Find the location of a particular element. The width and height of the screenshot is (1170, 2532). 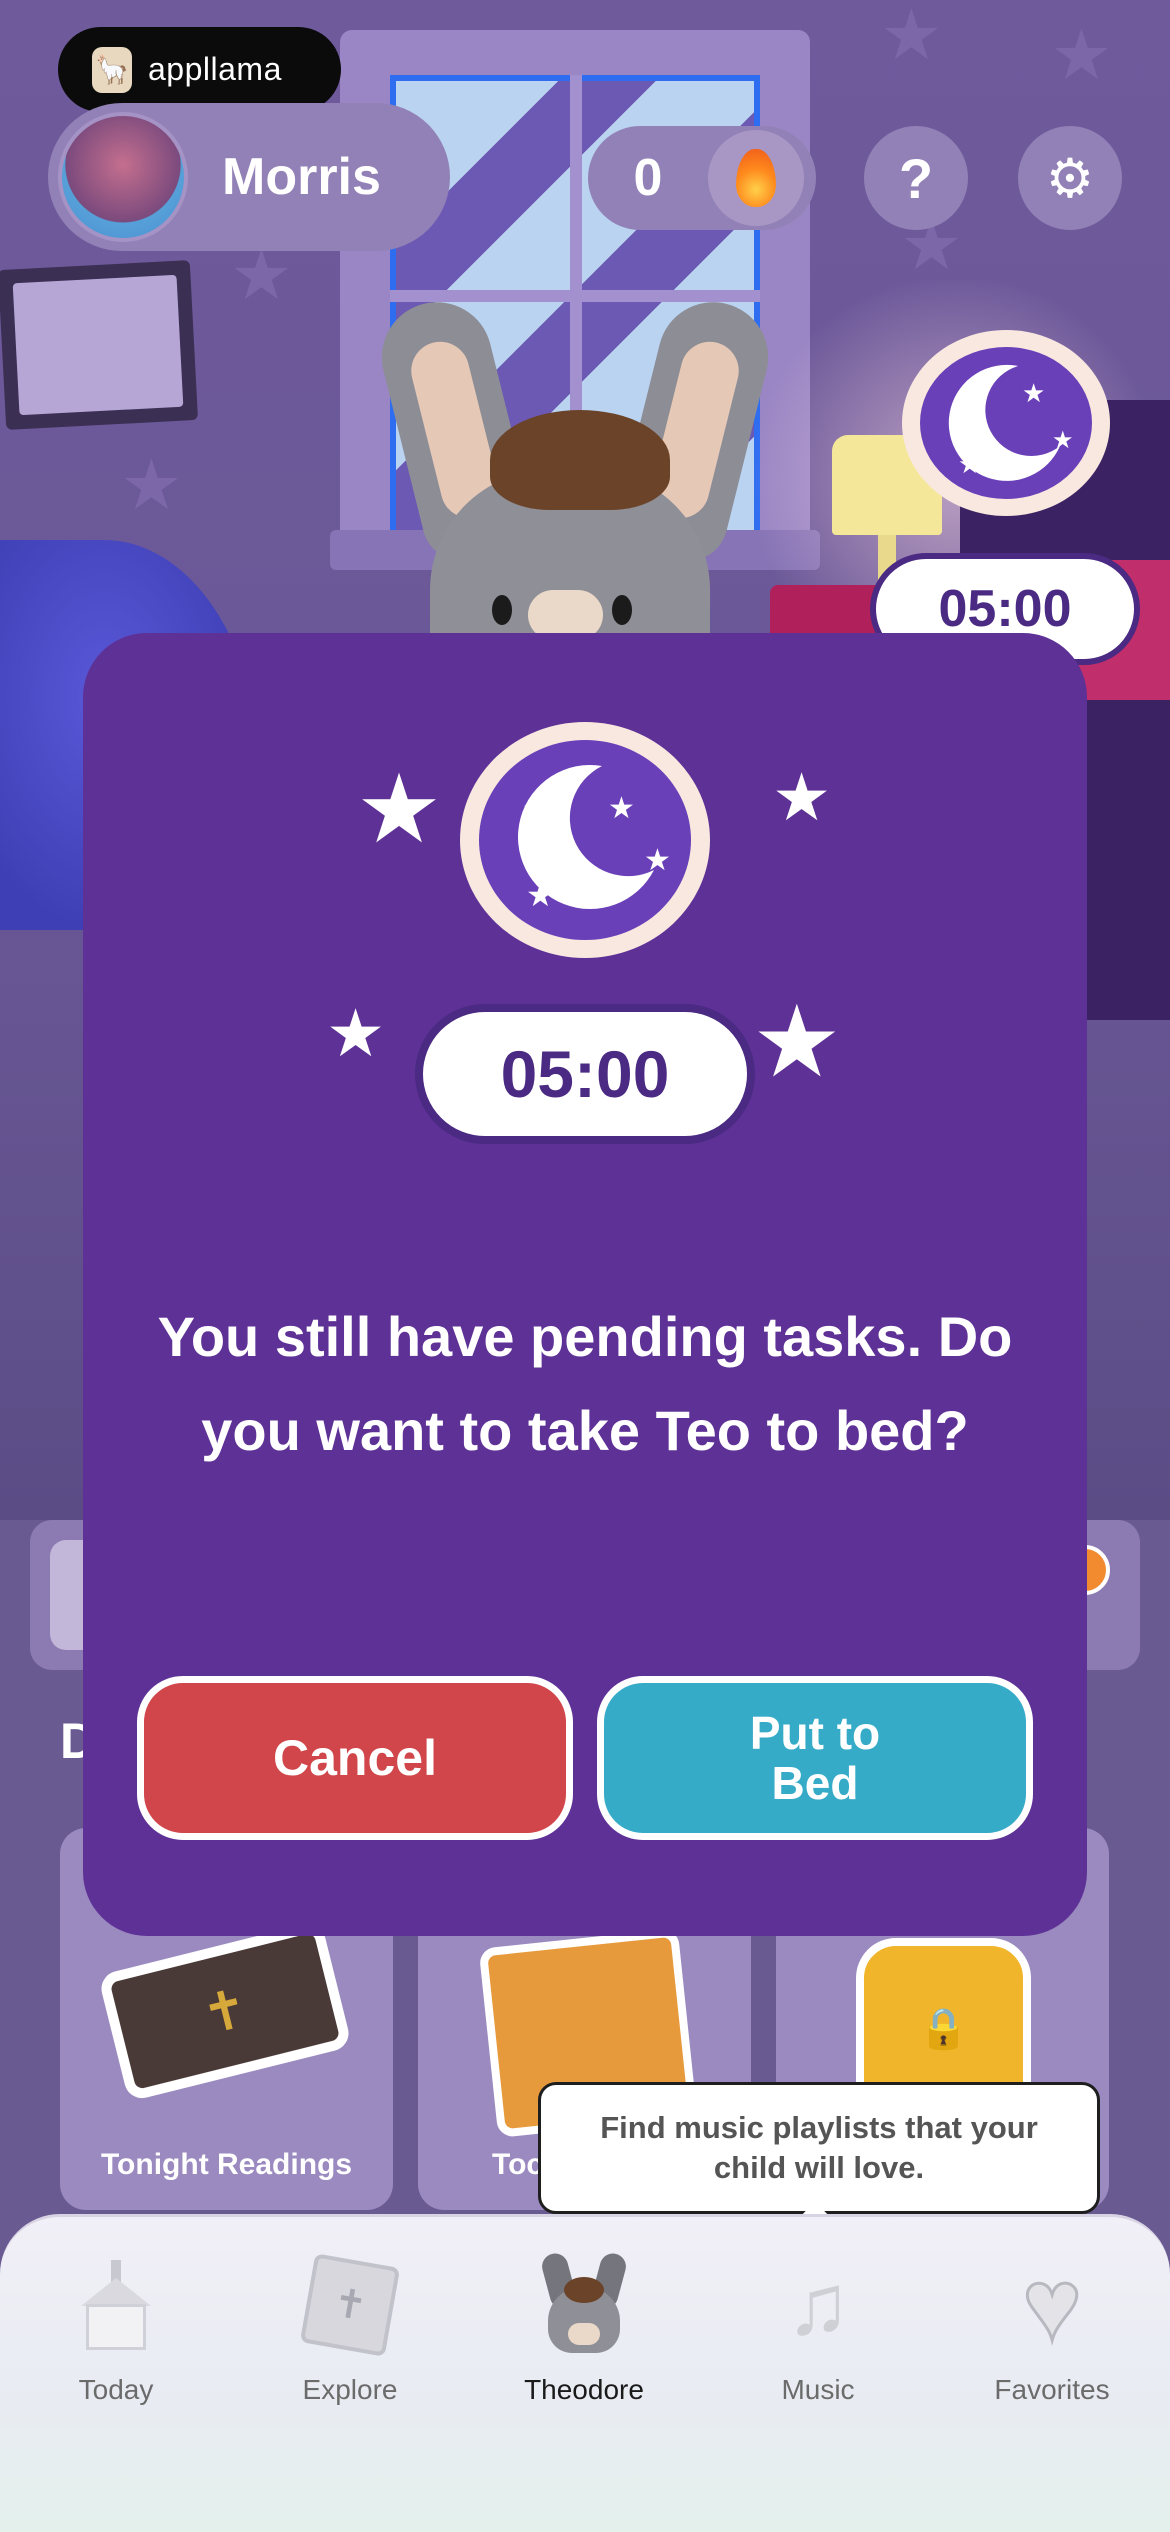

tab-label: Theodore is located at coordinates (584, 2389).